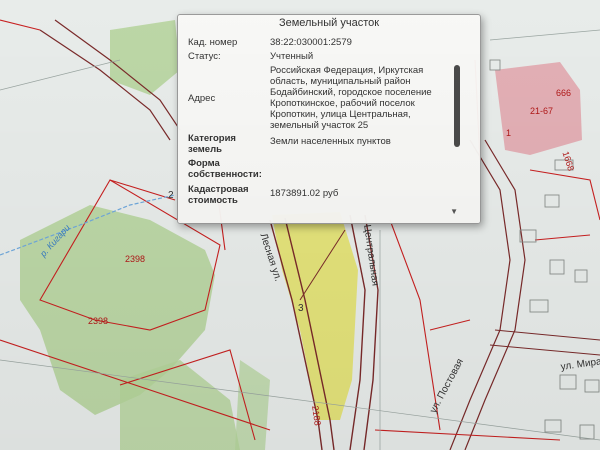 Image resolution: width=600 pixels, height=450 pixels. I want to click on popup-scrollbar, so click(457, 127).